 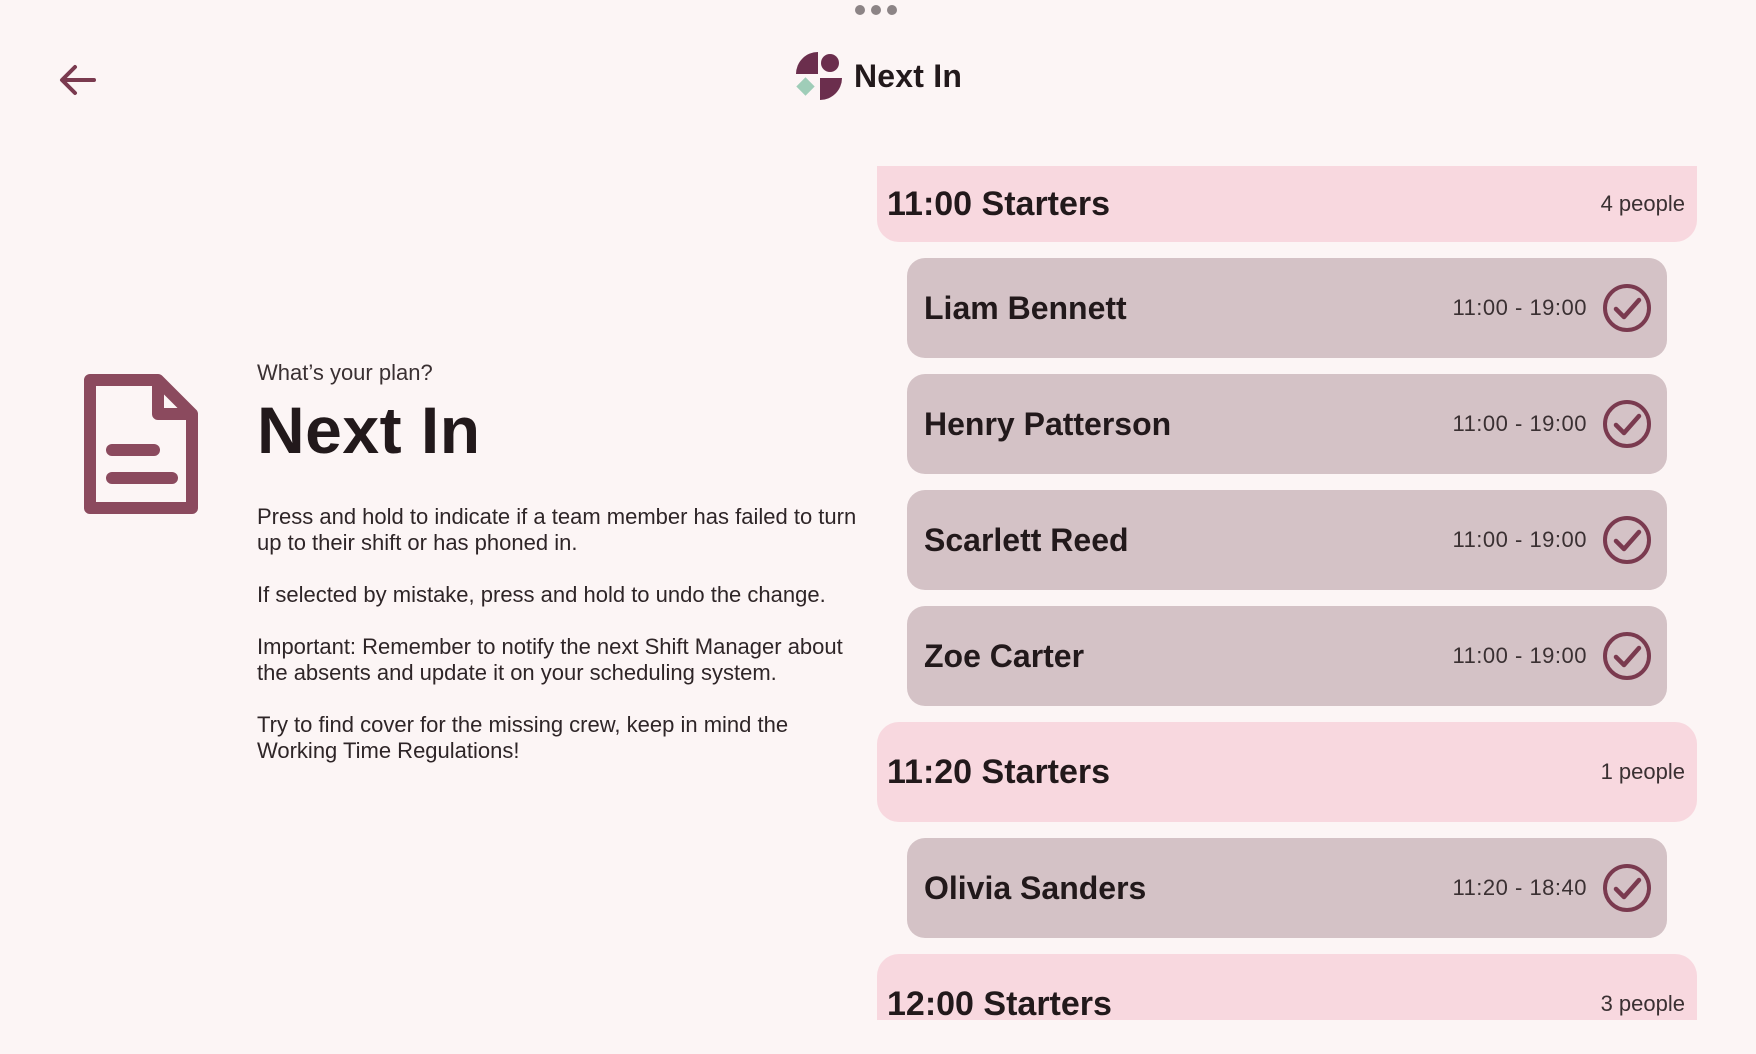 I want to click on member-card: Zoe Carter 11:00 - 19:00, so click(x=1287, y=656).